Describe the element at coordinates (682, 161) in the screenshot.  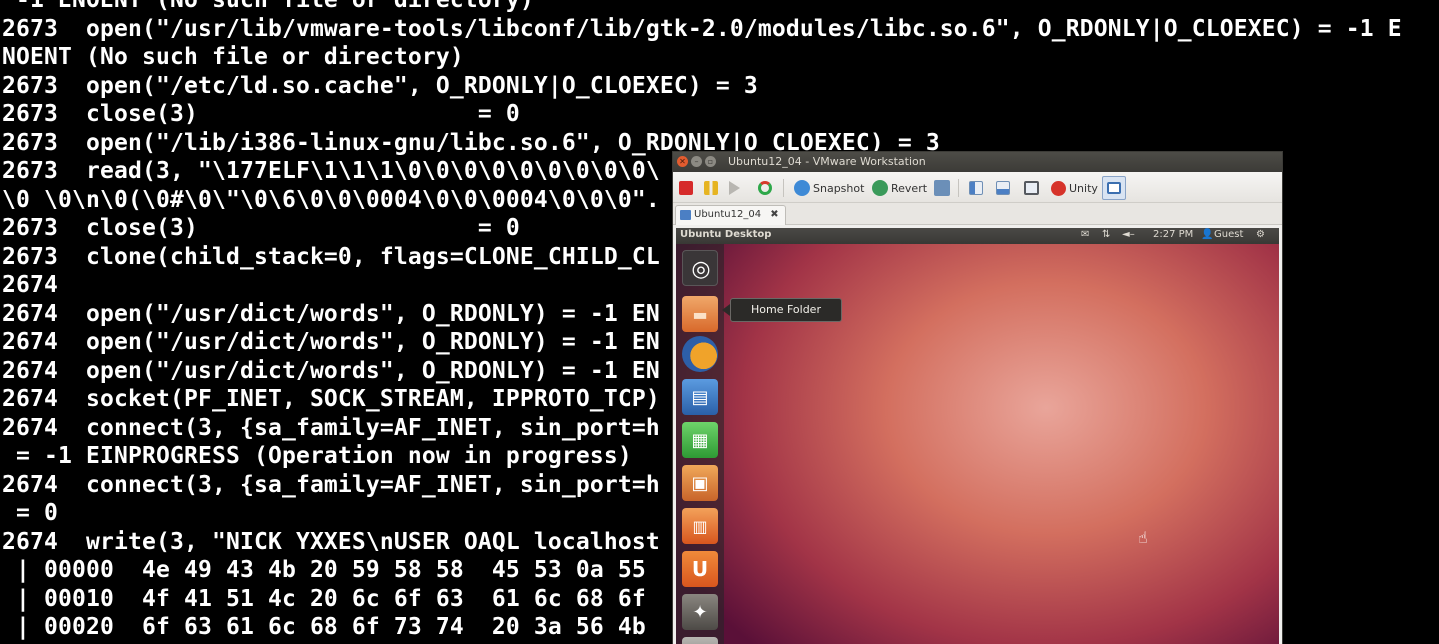
I see `window-close-button: ✕` at that location.